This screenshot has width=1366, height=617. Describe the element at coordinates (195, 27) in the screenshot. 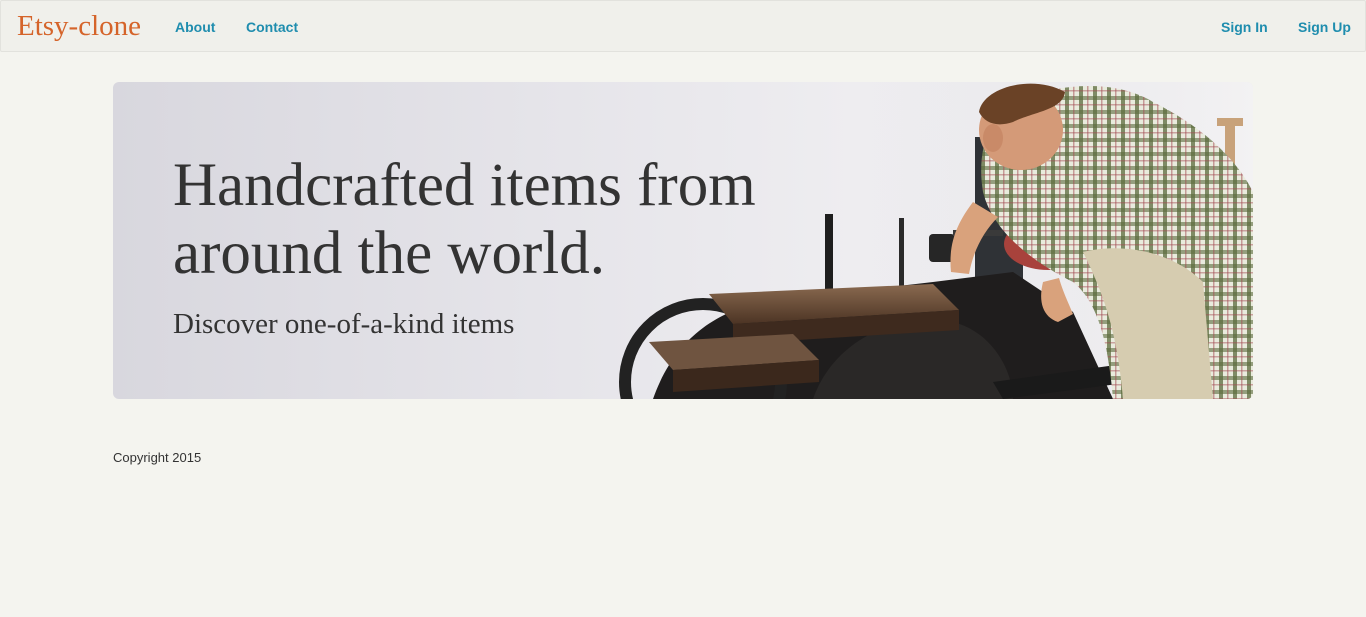

I see `nav-link-about: About` at that location.